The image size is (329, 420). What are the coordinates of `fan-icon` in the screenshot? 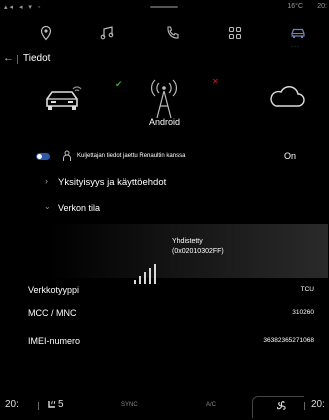 It's located at (282, 406).